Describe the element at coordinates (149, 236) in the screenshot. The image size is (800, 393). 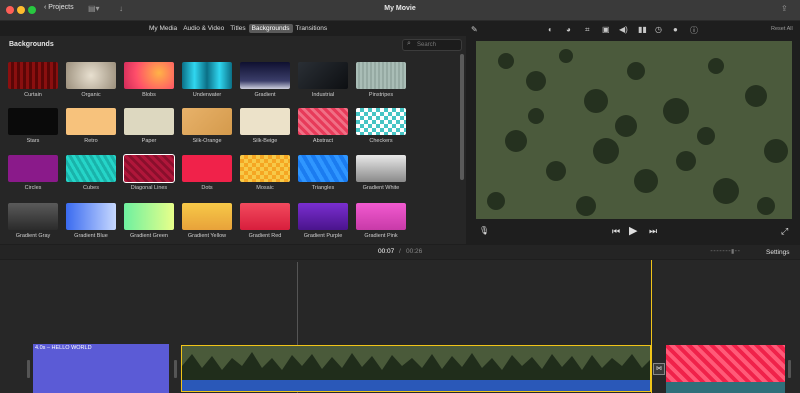
I see `background-label: Gradient Green` at that location.